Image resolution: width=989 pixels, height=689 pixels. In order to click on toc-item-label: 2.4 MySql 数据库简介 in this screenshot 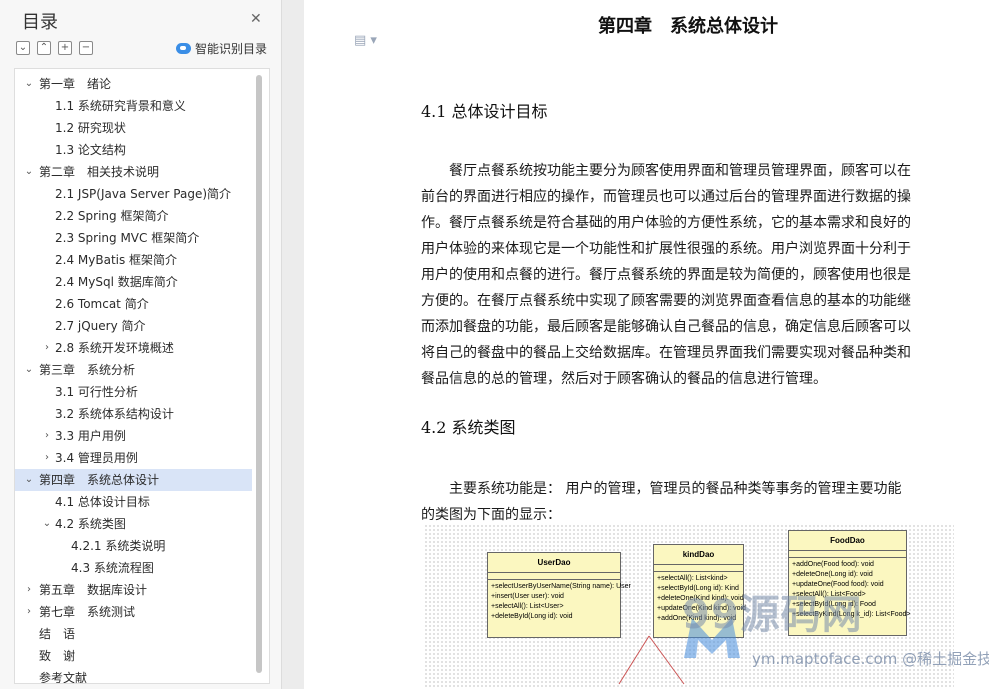, I will do `click(116, 282)`.